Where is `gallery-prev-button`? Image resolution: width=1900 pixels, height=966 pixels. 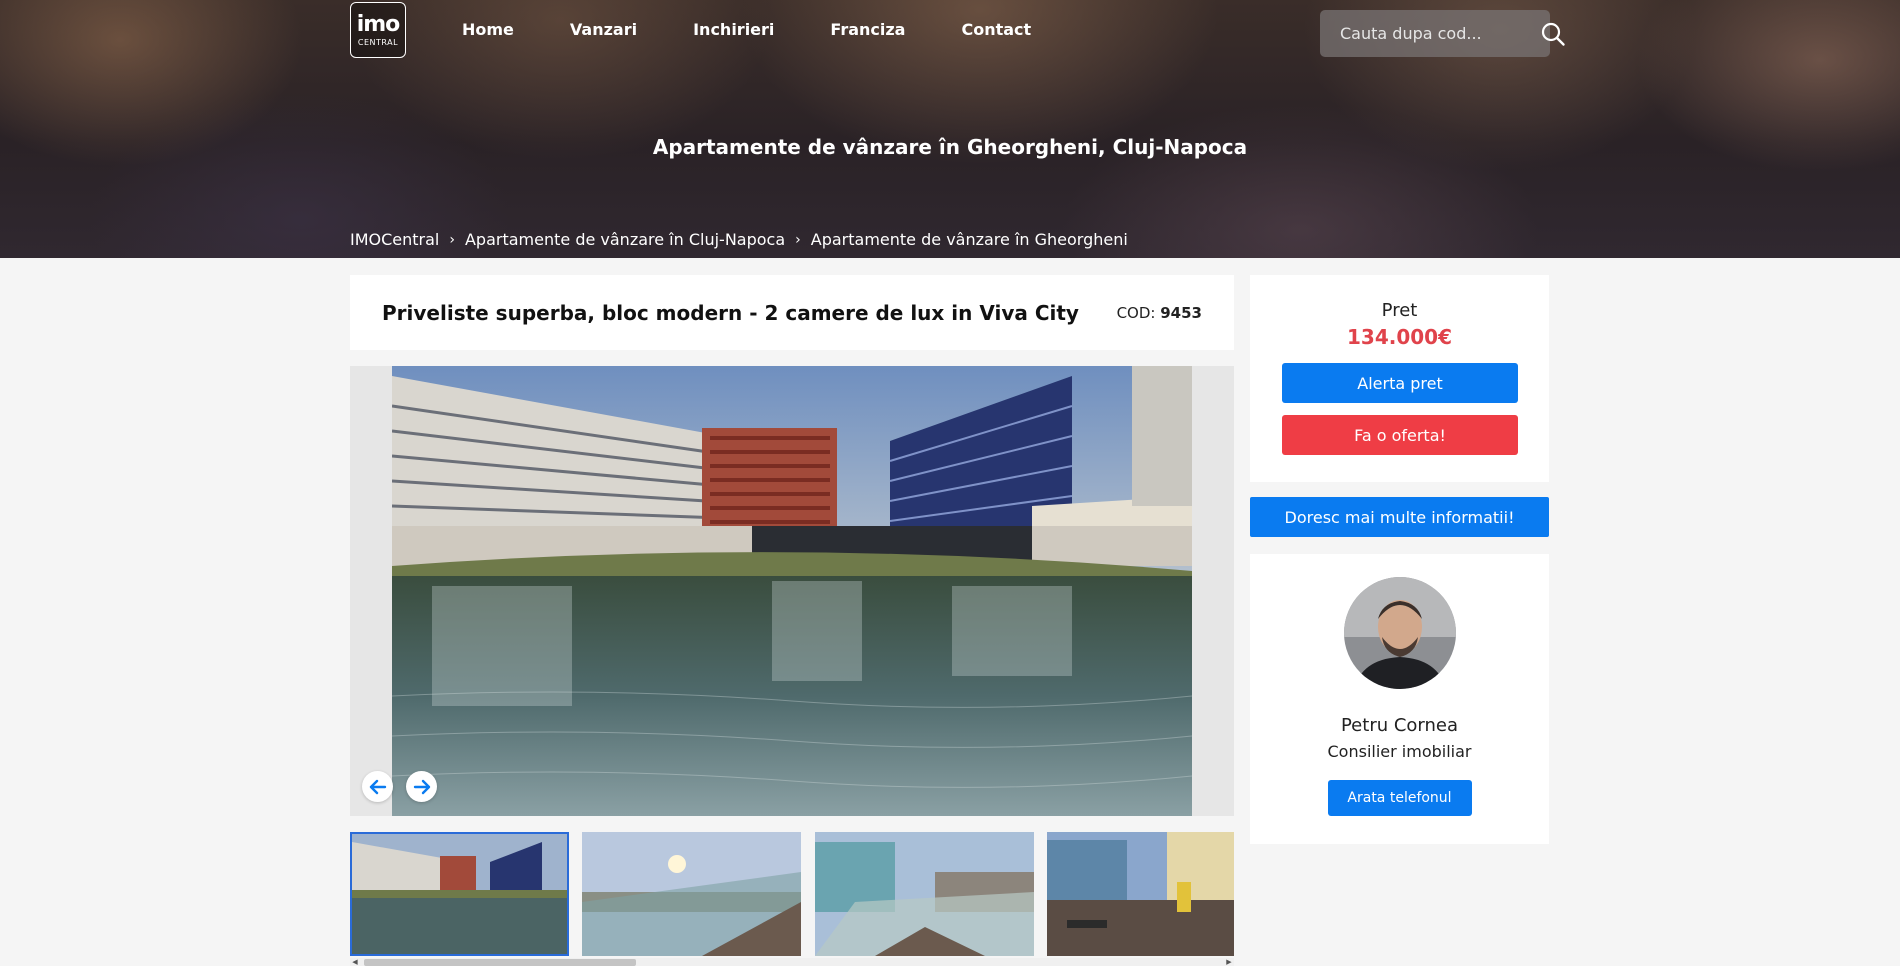 gallery-prev-button is located at coordinates (377, 786).